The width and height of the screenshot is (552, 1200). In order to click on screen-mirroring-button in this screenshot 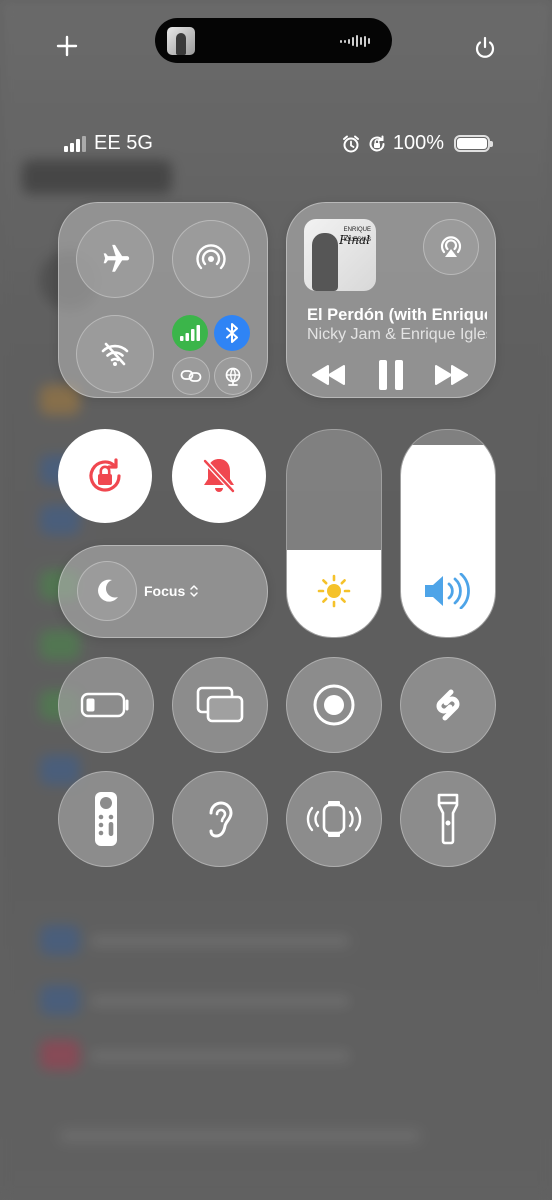, I will do `click(220, 705)`.